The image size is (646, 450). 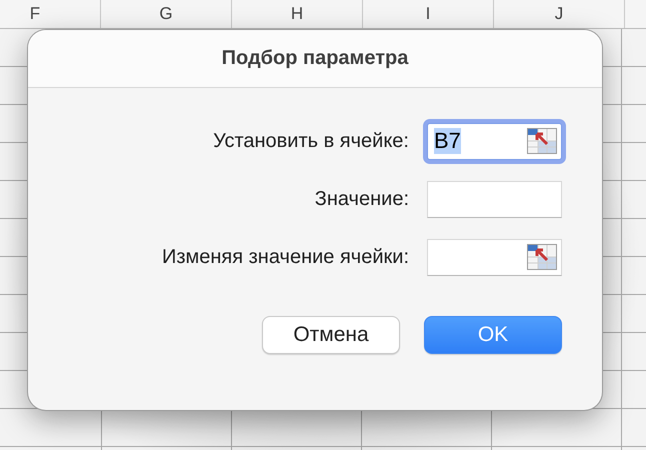 What do you see at coordinates (361, 199) in the screenshot?
I see `field-label: Значение:` at bounding box center [361, 199].